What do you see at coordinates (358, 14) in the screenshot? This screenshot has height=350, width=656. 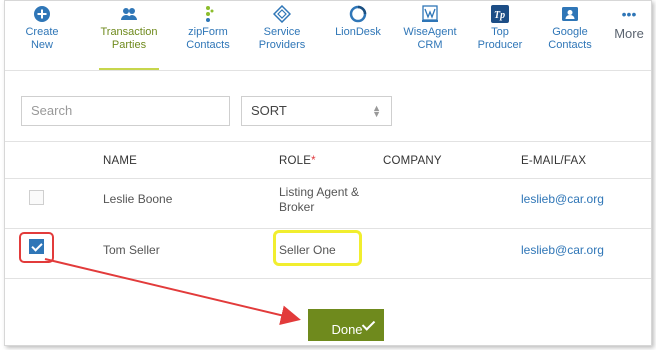 I see `liondesk-icon` at bounding box center [358, 14].